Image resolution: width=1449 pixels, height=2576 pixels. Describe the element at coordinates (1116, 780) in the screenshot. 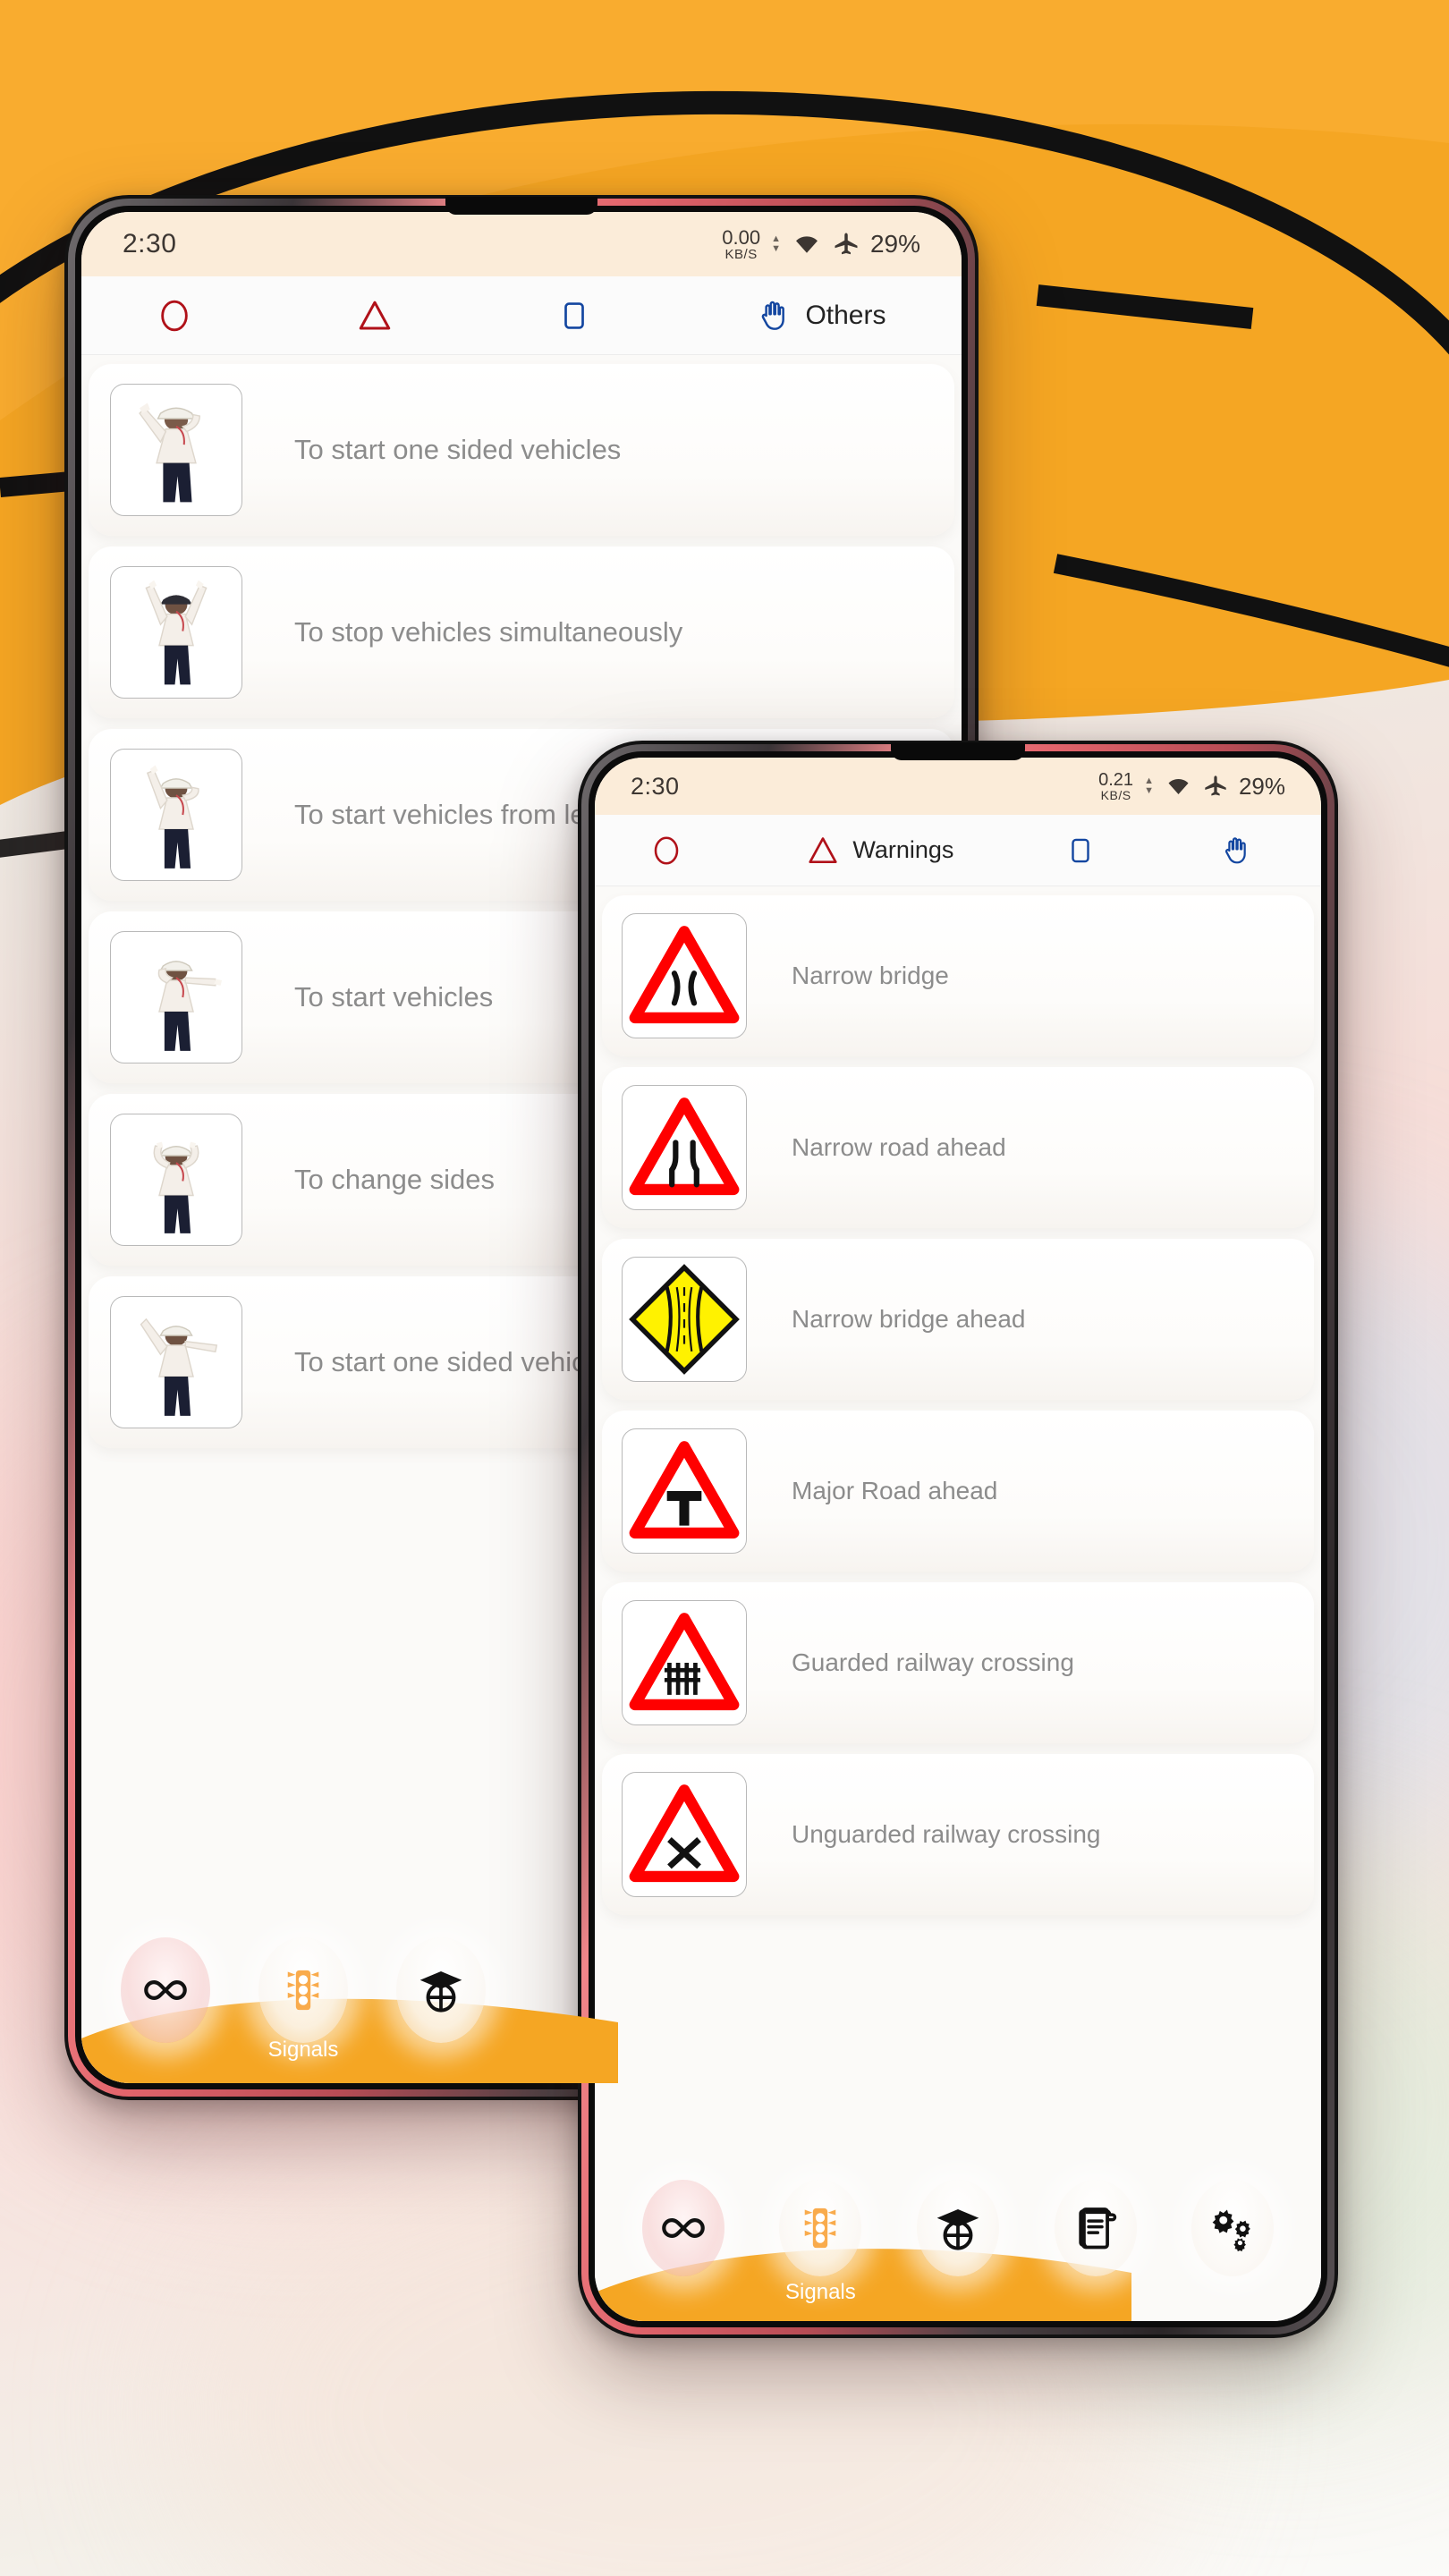

I see `network-speed-value: 0.21` at that location.